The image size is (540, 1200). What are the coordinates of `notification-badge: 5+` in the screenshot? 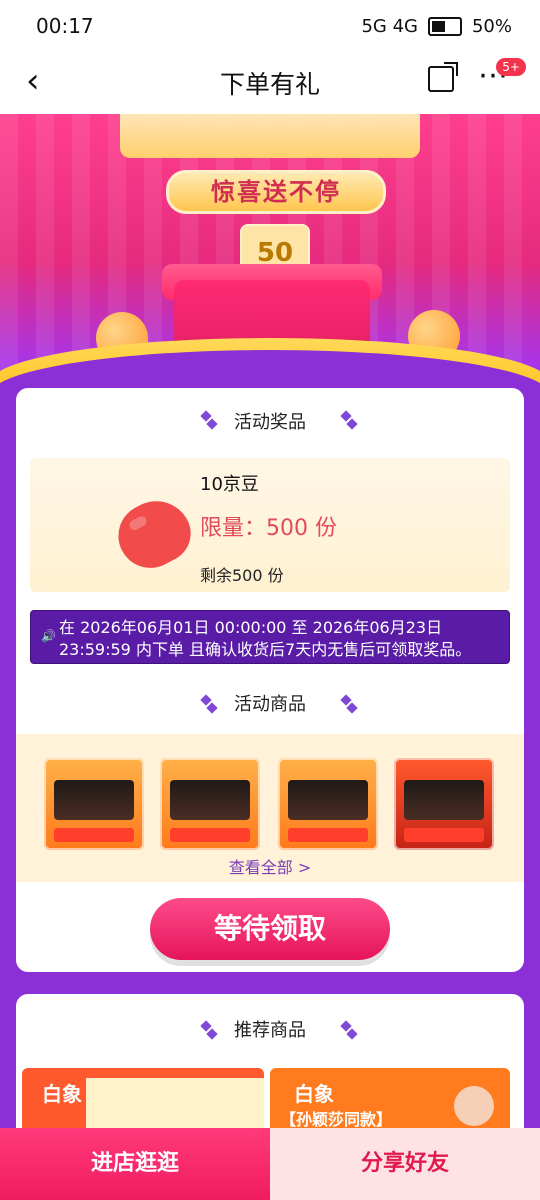 It's located at (511, 67).